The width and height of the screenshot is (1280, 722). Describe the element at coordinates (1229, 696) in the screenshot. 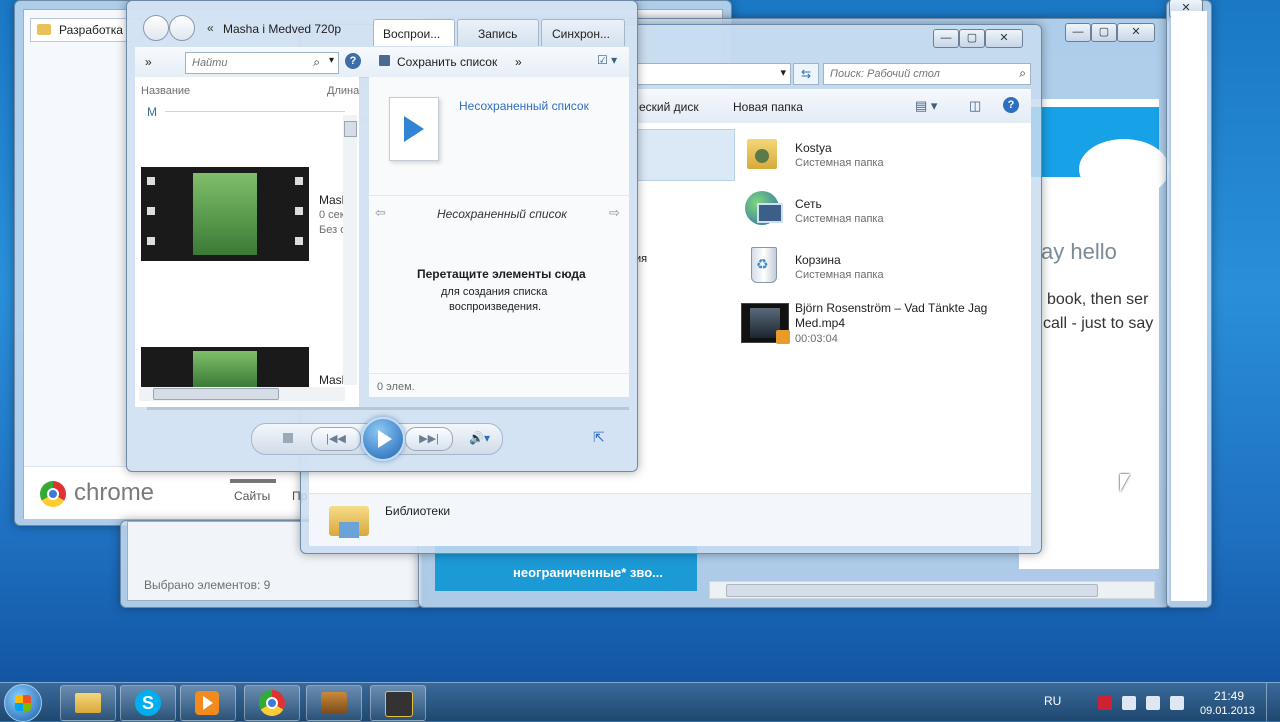

I see `clock-time: 21:49` at that location.